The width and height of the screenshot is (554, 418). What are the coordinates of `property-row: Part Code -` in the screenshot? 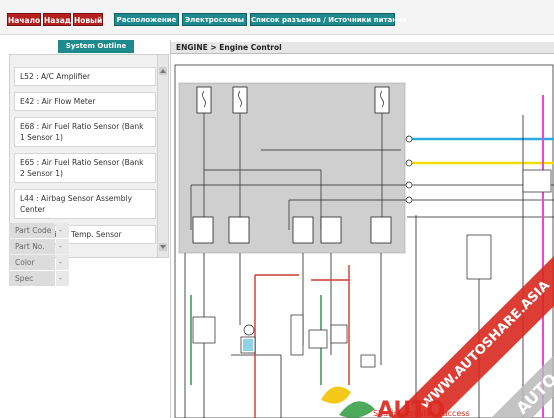 It's located at (39, 230).